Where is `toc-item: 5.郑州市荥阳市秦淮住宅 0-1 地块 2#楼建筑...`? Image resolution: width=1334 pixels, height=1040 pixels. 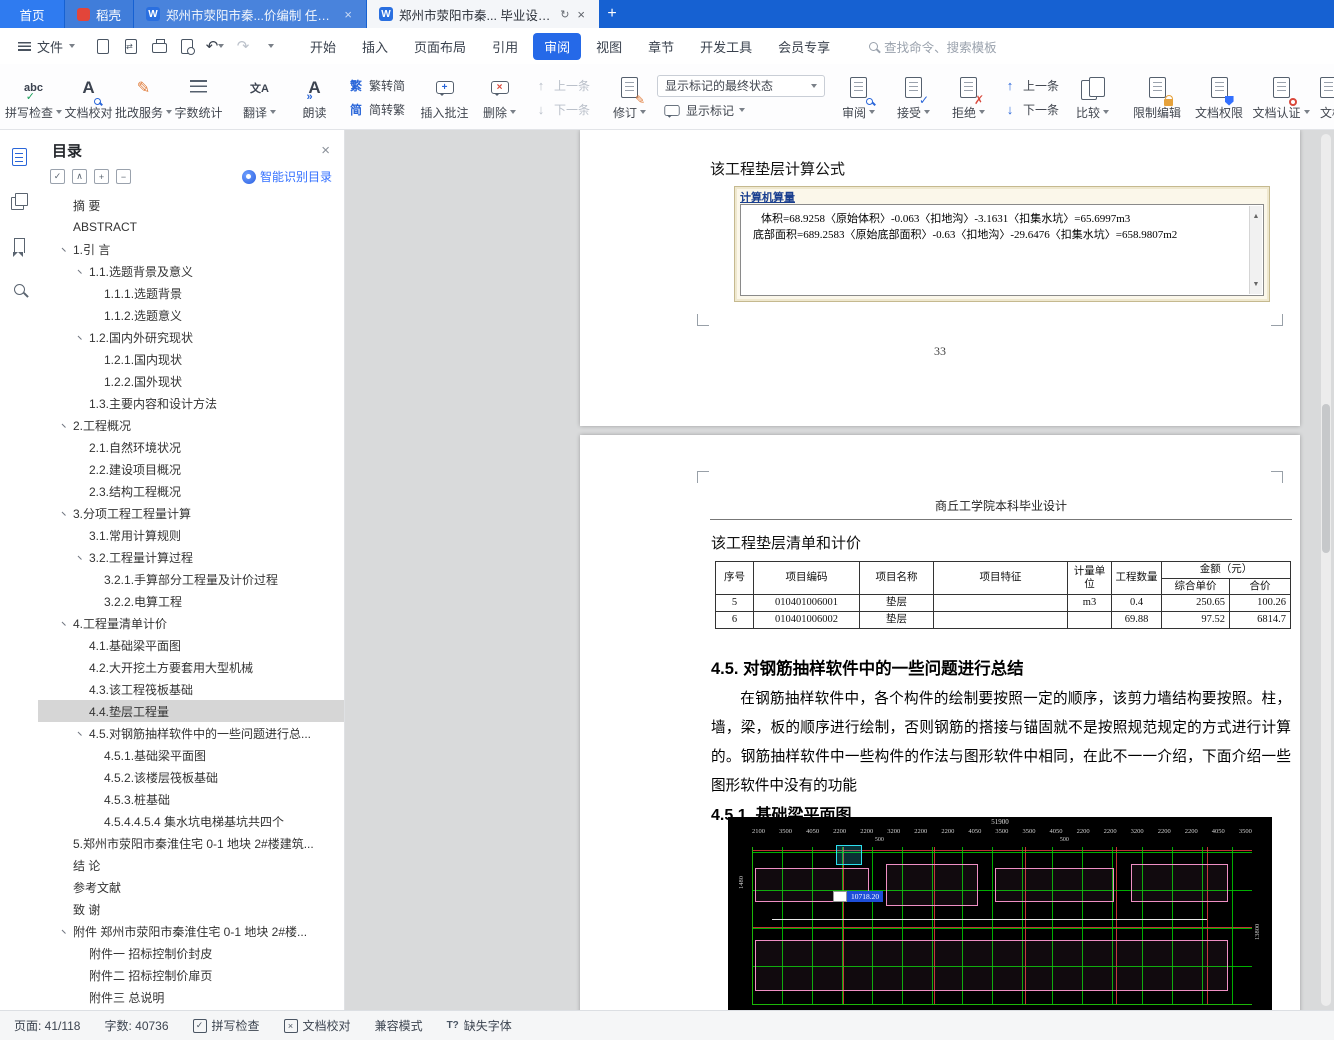 toc-item: 5.郑州市荥阳市秦淮住宅 0-1 地块 2#楼建筑... is located at coordinates (191, 843).